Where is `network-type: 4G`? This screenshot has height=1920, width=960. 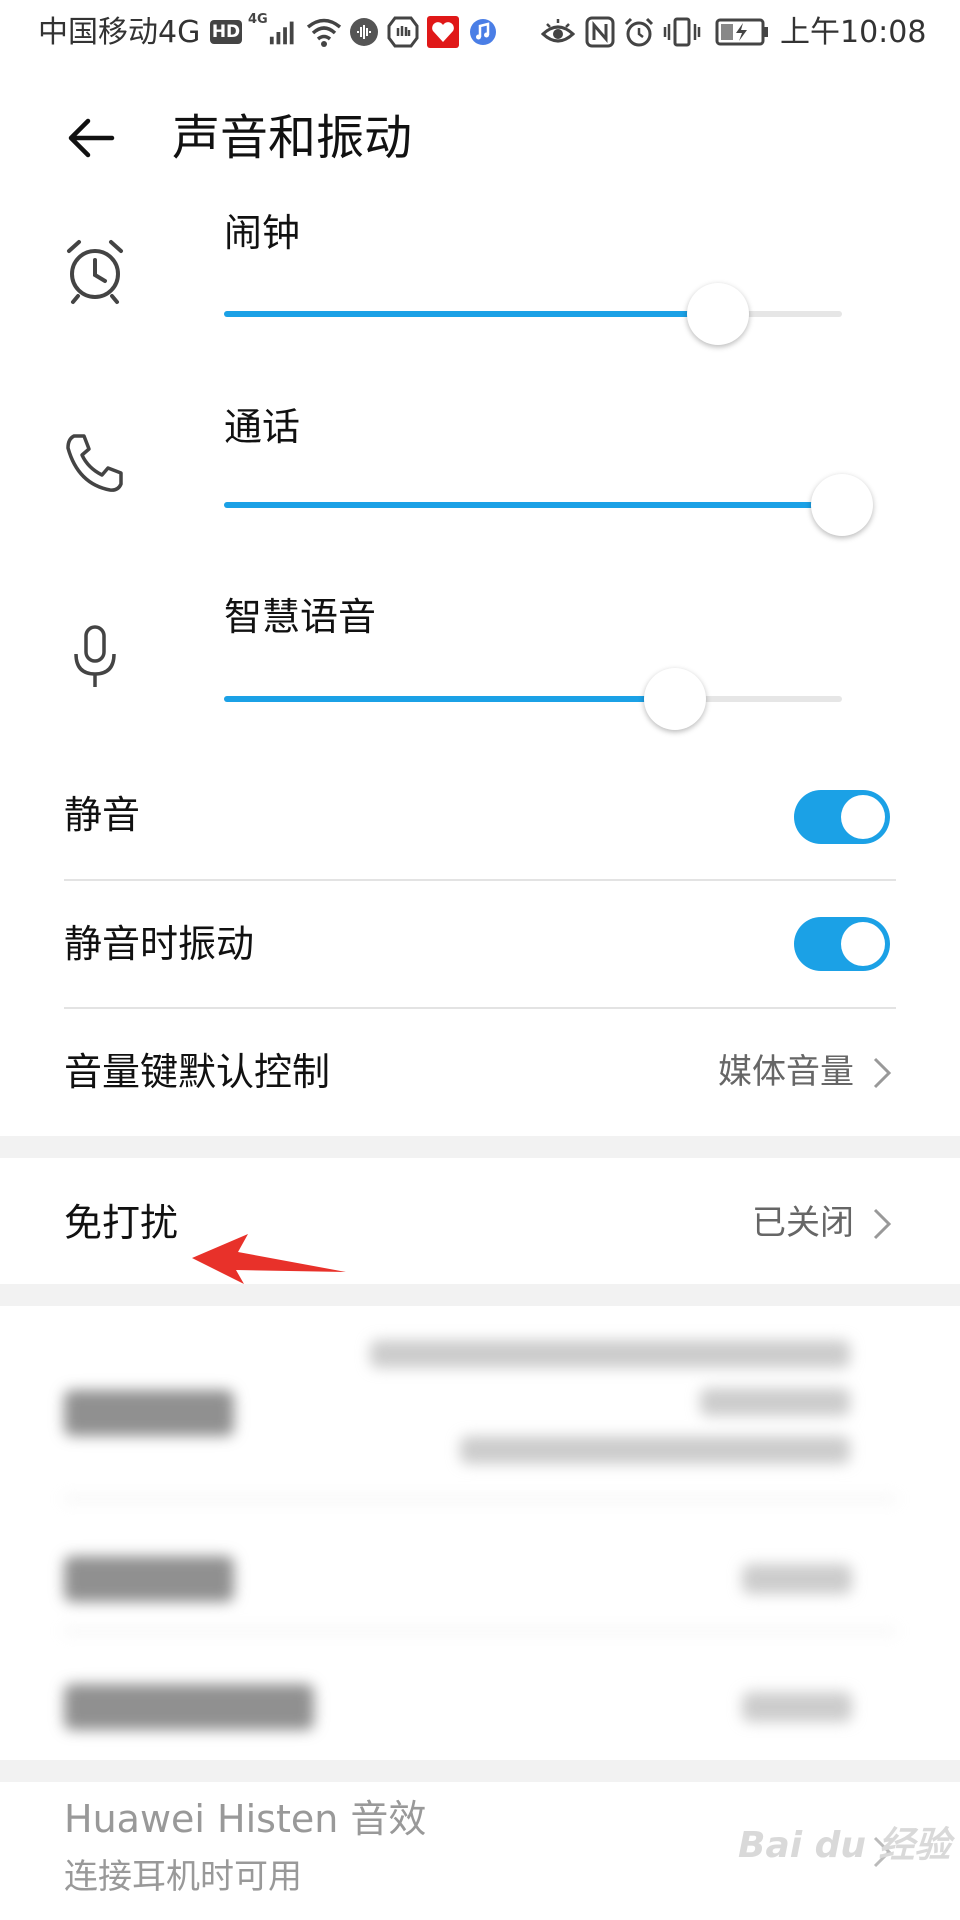 network-type: 4G is located at coordinates (258, 19).